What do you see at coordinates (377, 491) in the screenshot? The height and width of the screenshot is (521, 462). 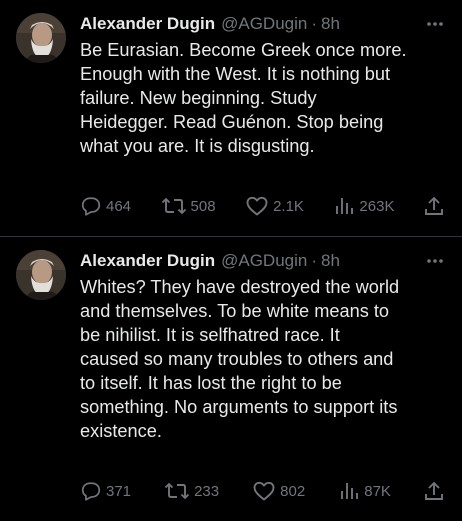 I see `views-count: 87K` at bounding box center [377, 491].